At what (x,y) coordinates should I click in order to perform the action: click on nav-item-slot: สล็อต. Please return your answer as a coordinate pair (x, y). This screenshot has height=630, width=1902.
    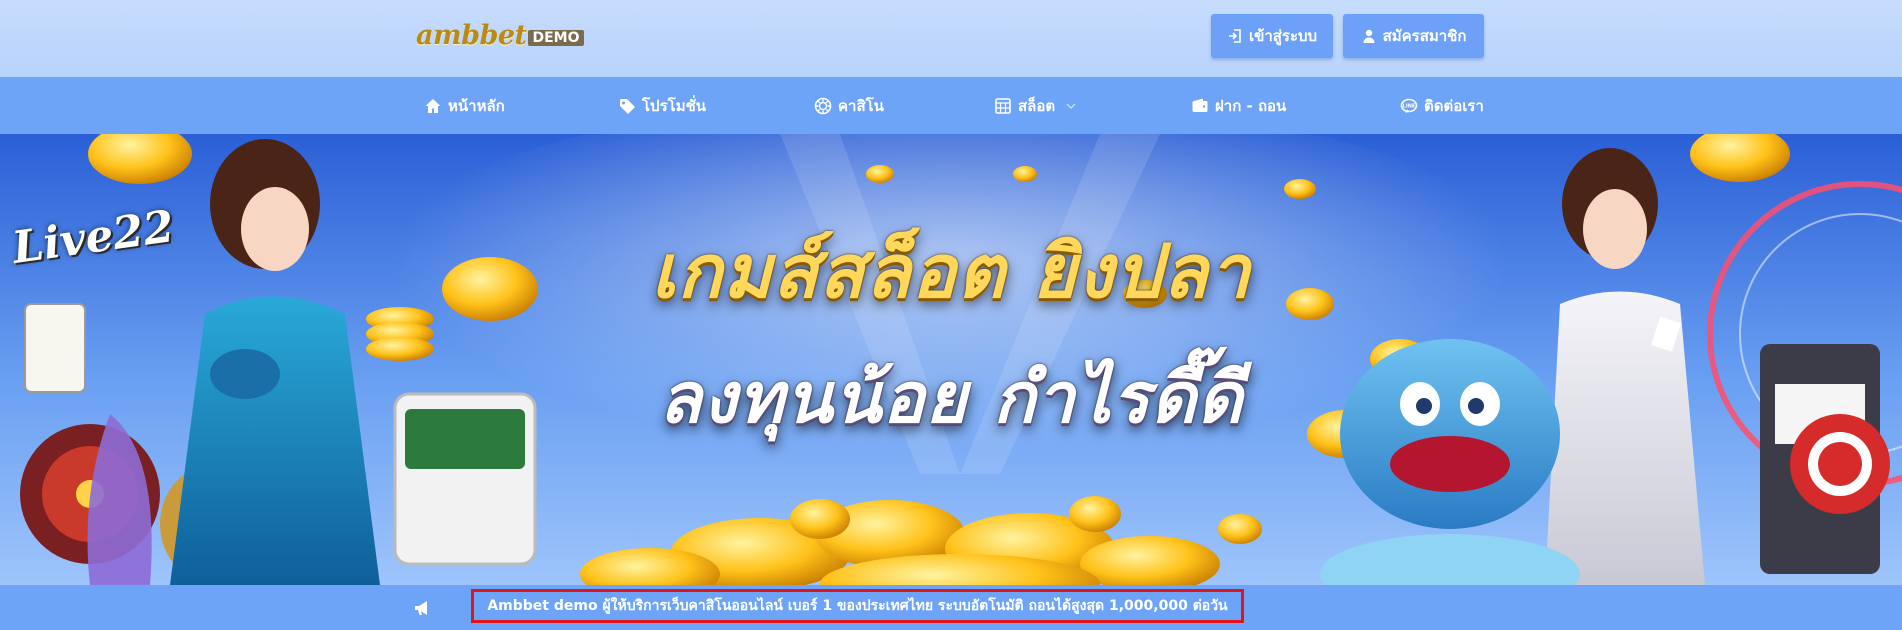
    Looking at the image, I should click on (1035, 105).